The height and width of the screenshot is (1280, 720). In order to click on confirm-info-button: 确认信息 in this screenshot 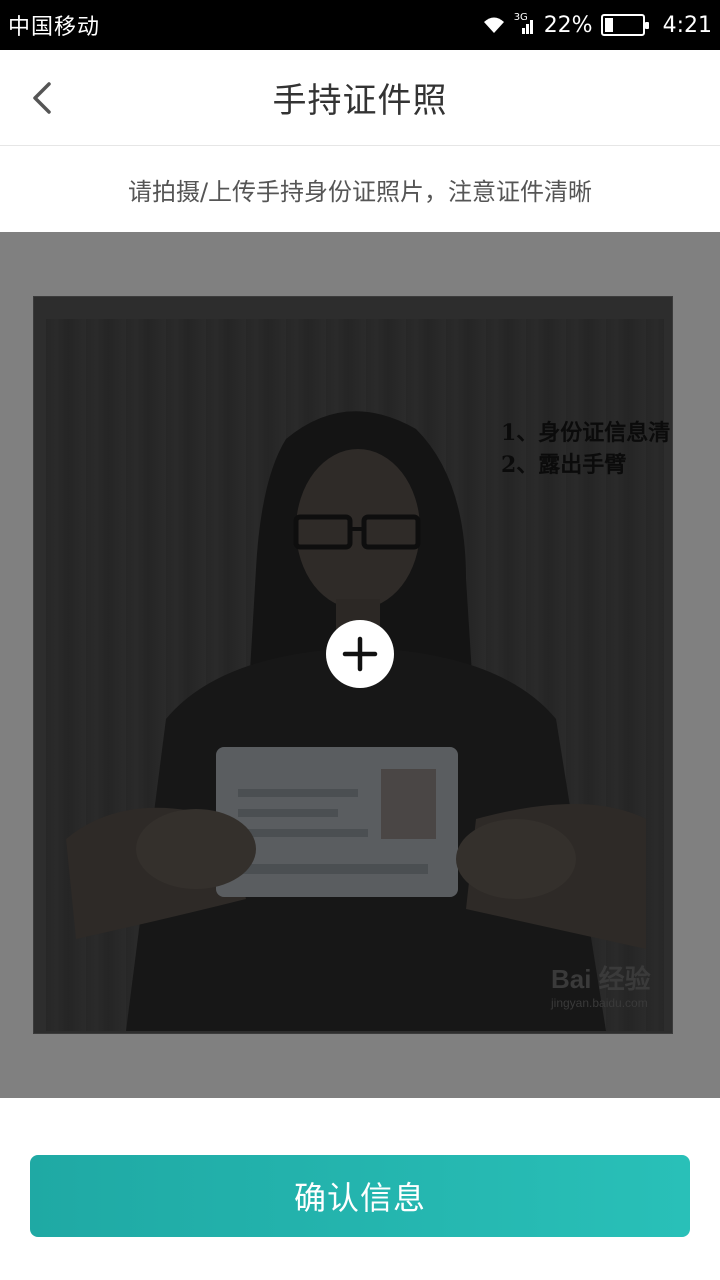, I will do `click(360, 1196)`.